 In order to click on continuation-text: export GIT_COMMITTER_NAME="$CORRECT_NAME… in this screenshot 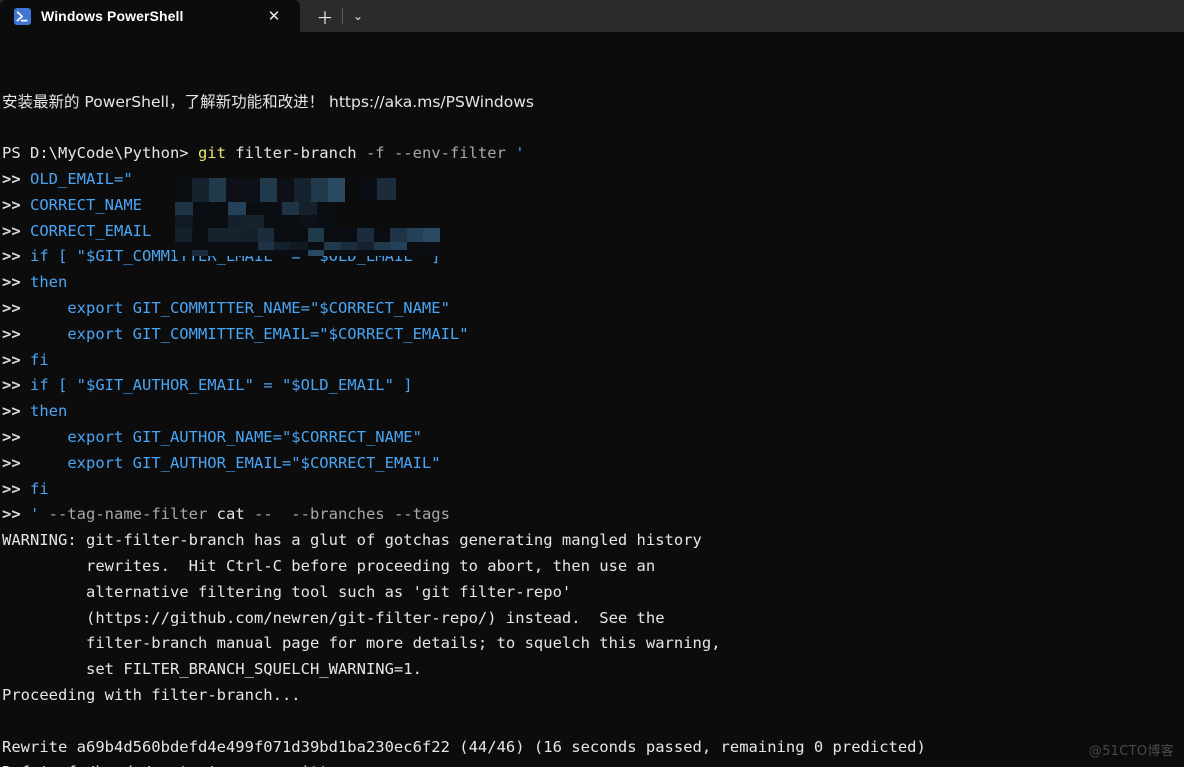, I will do `click(240, 307)`.